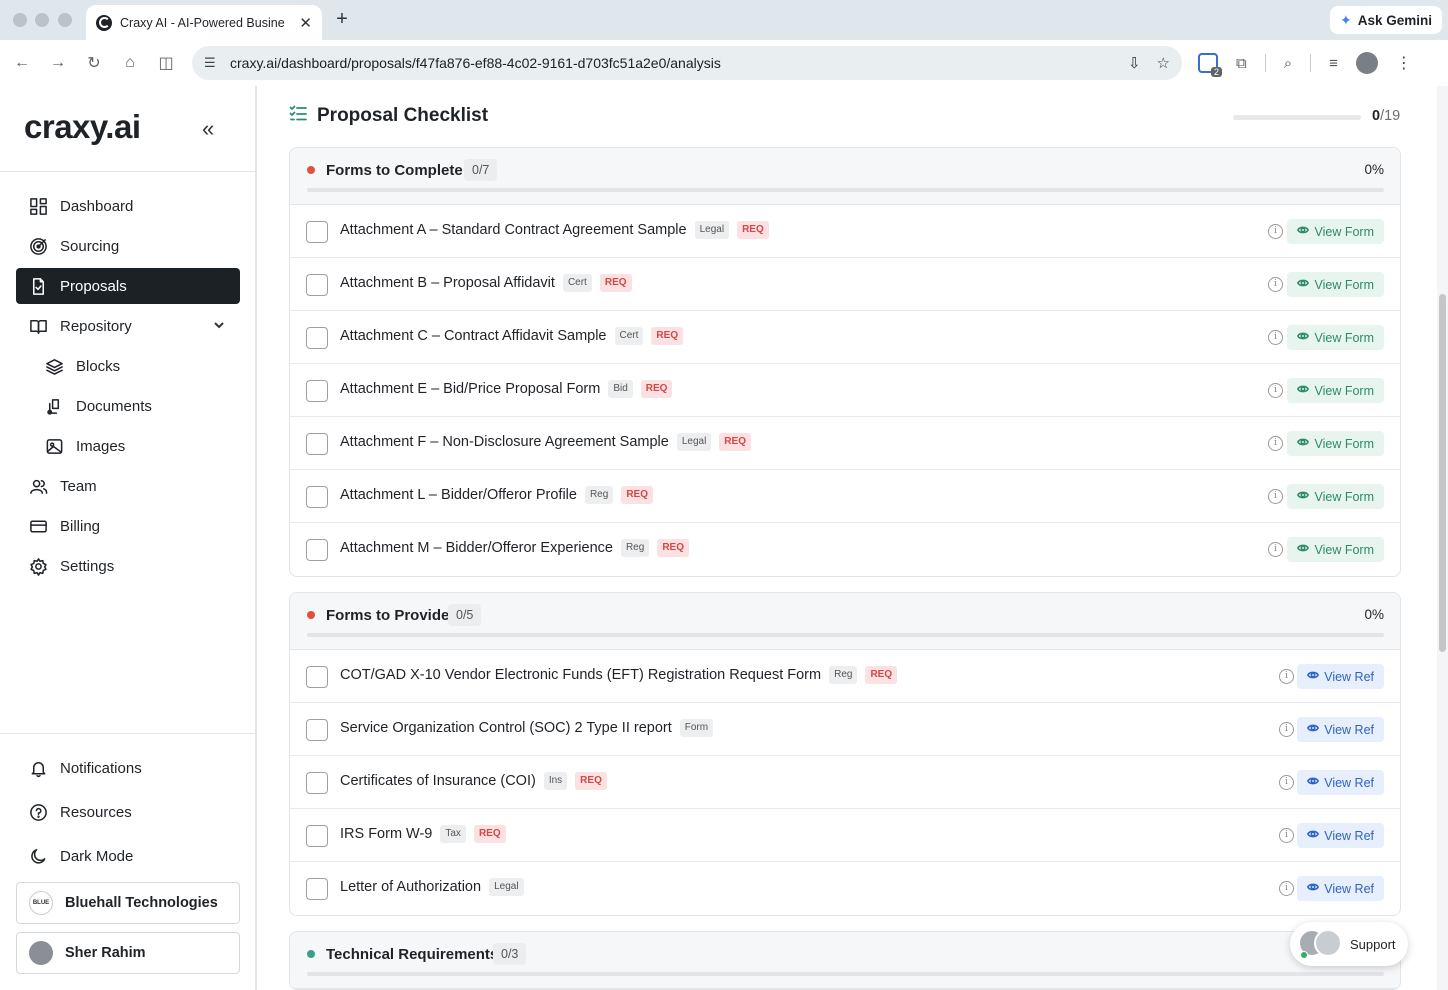 The height and width of the screenshot is (990, 1448). I want to click on online-status-indicator, so click(1304, 955).